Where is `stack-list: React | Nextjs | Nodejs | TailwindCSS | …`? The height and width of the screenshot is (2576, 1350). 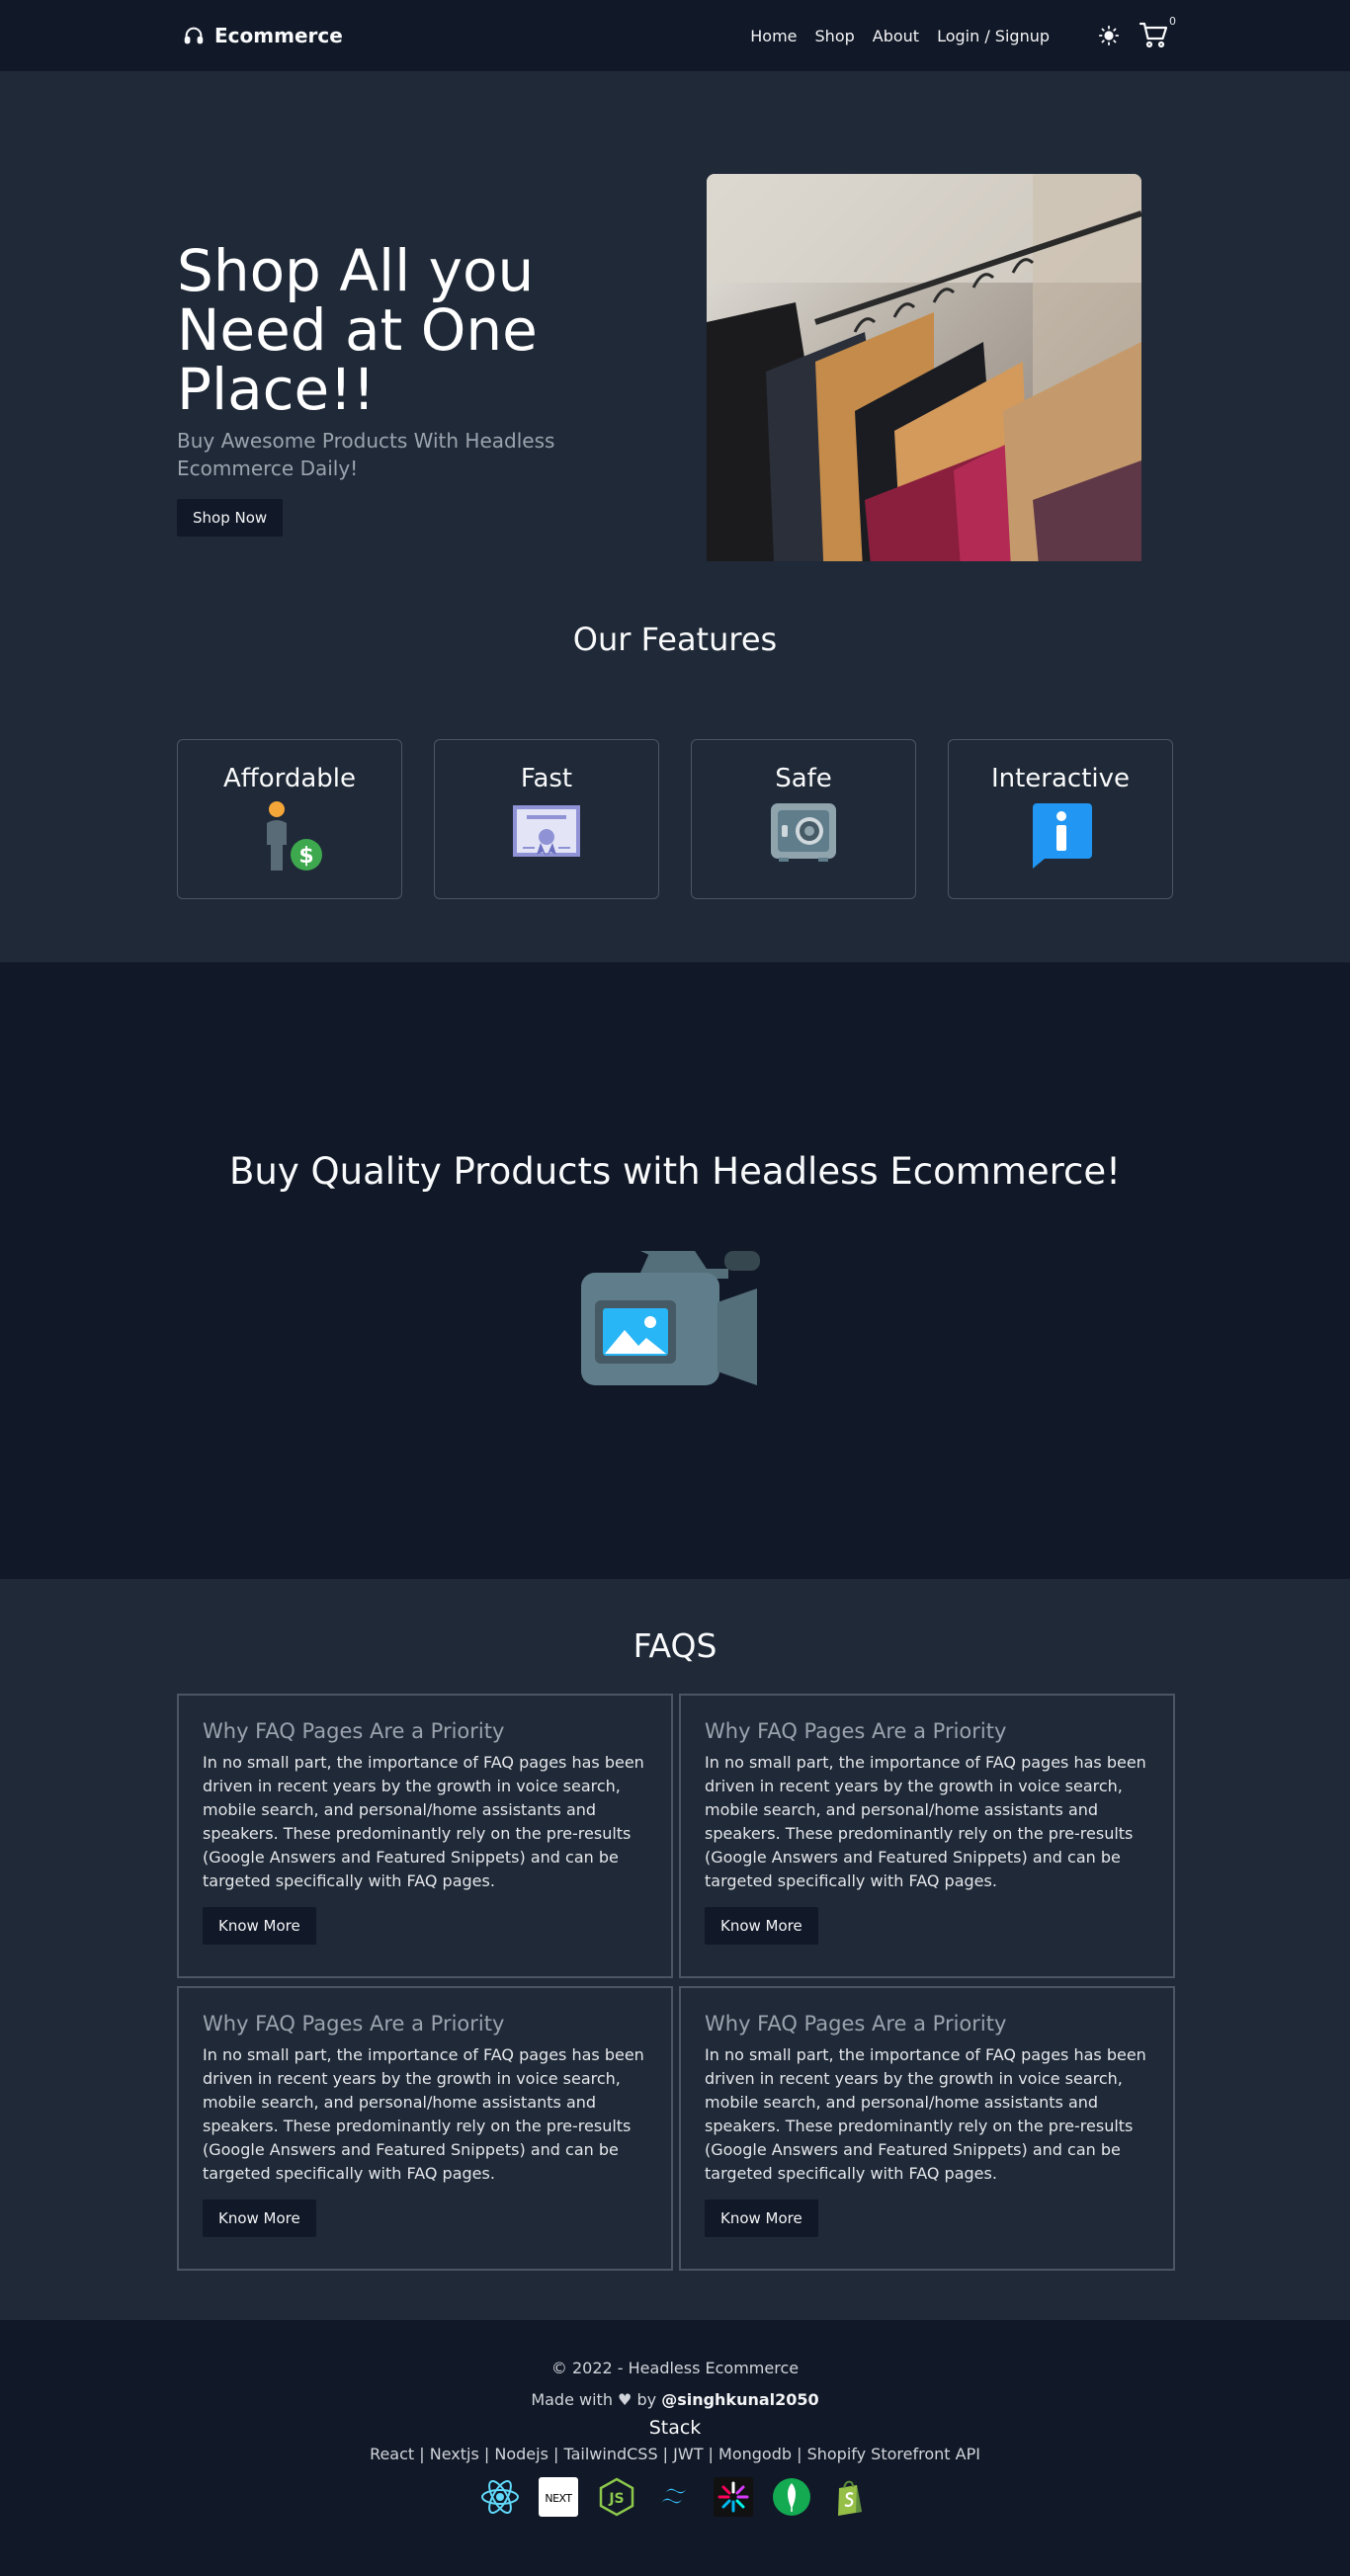 stack-list: React | Nextjs | Nodejs | TailwindCSS | … is located at coordinates (675, 2454).